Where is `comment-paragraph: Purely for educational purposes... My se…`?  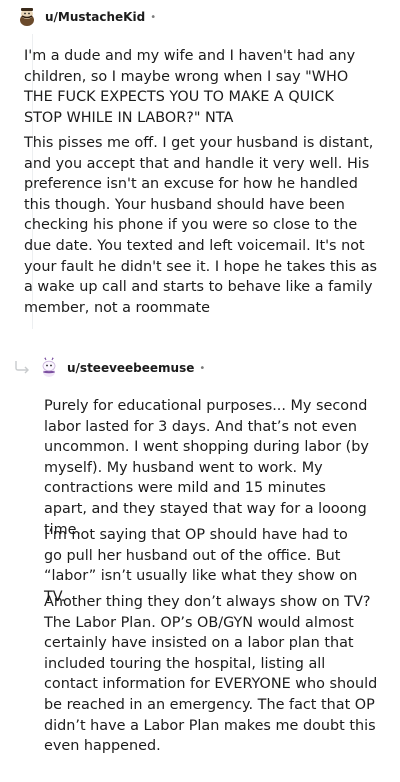 comment-paragraph: Purely for educational purposes... My se… is located at coordinates (206, 468).